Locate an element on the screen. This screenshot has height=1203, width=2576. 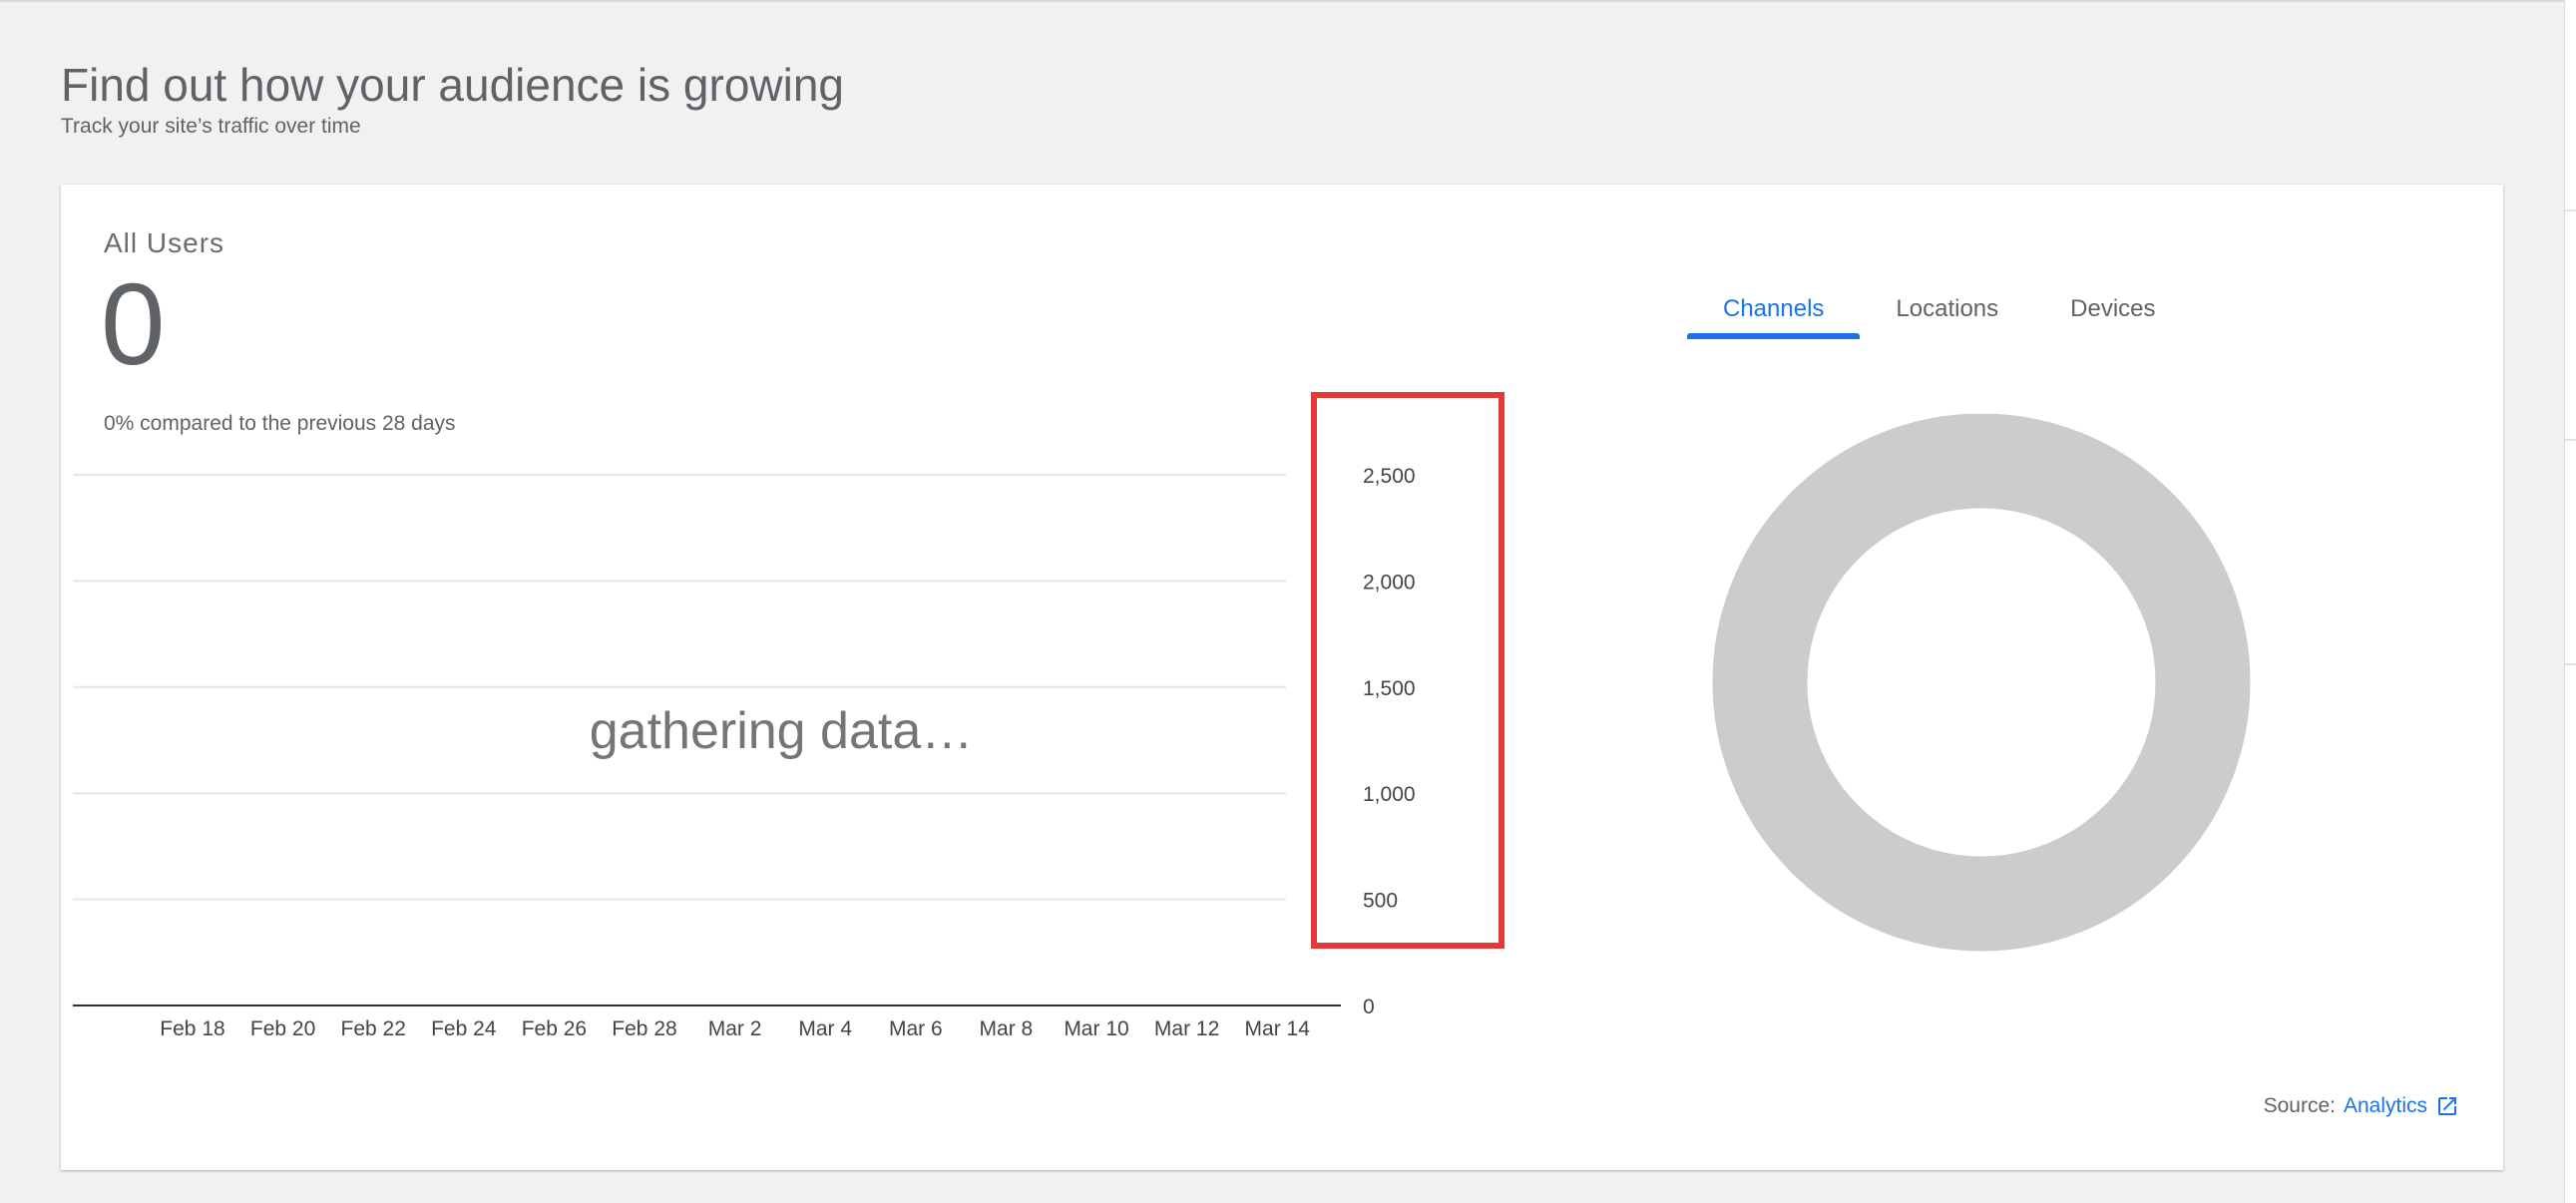
x-tick-label: Mar 2 is located at coordinates (735, 1028).